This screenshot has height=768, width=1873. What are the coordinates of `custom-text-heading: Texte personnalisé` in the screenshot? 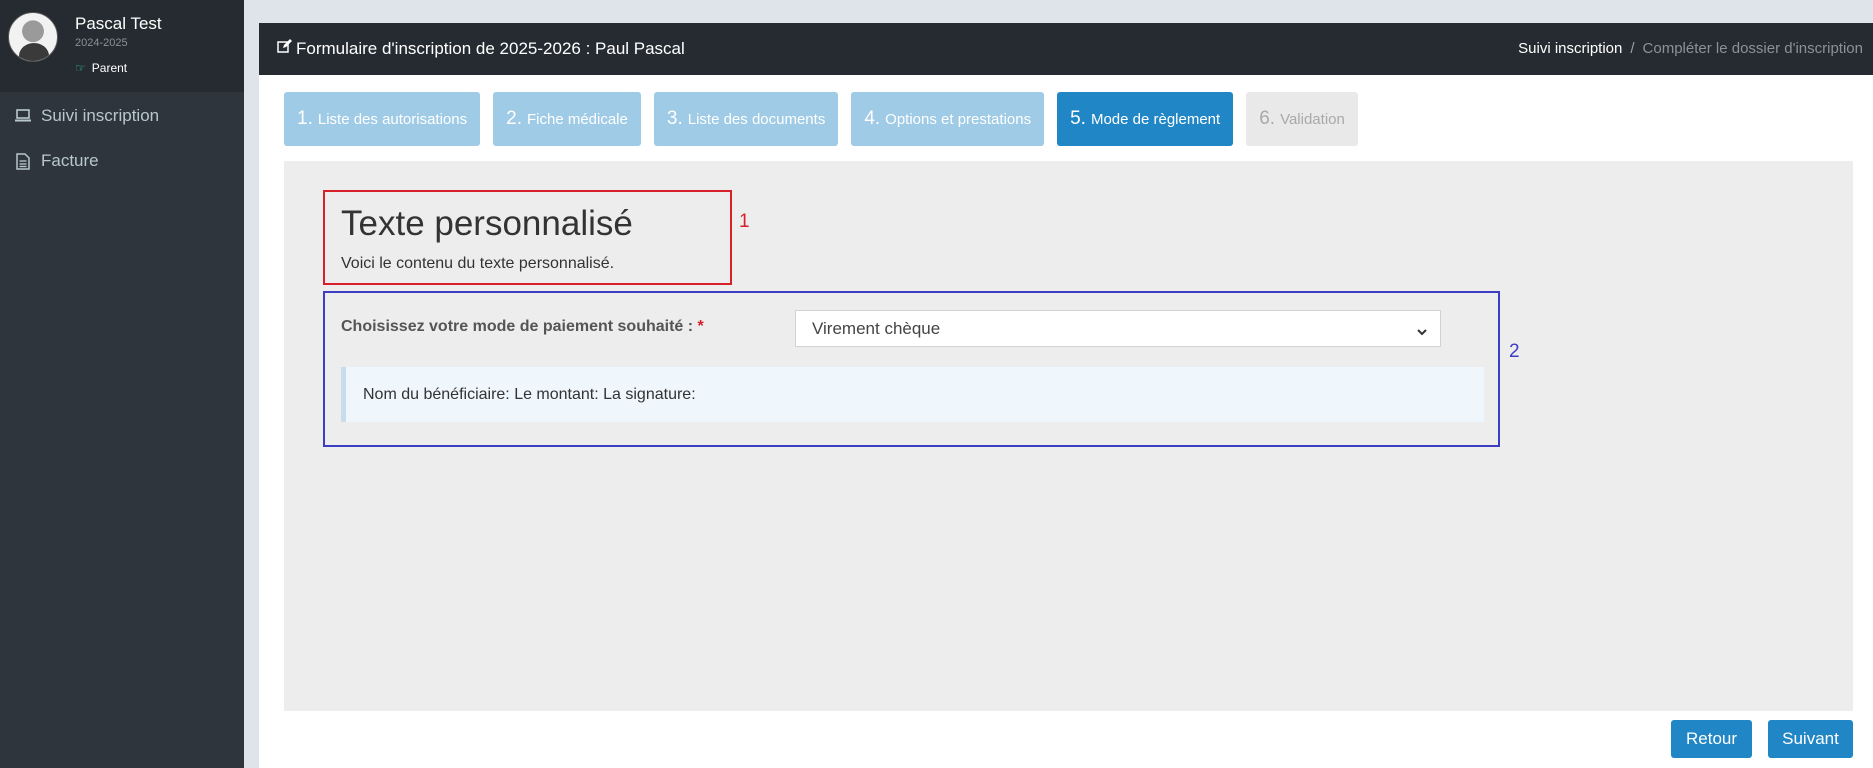 It's located at (487, 223).